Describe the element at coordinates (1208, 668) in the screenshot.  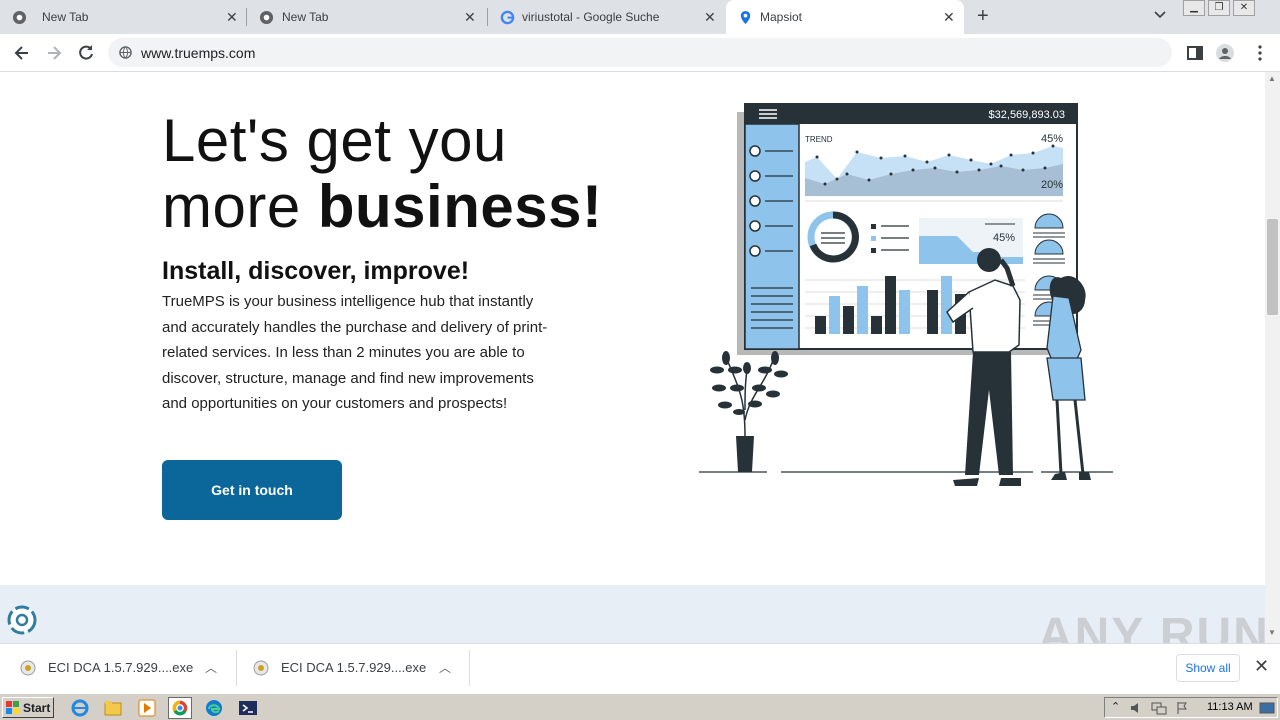
I see `show-all-button: Show all` at that location.